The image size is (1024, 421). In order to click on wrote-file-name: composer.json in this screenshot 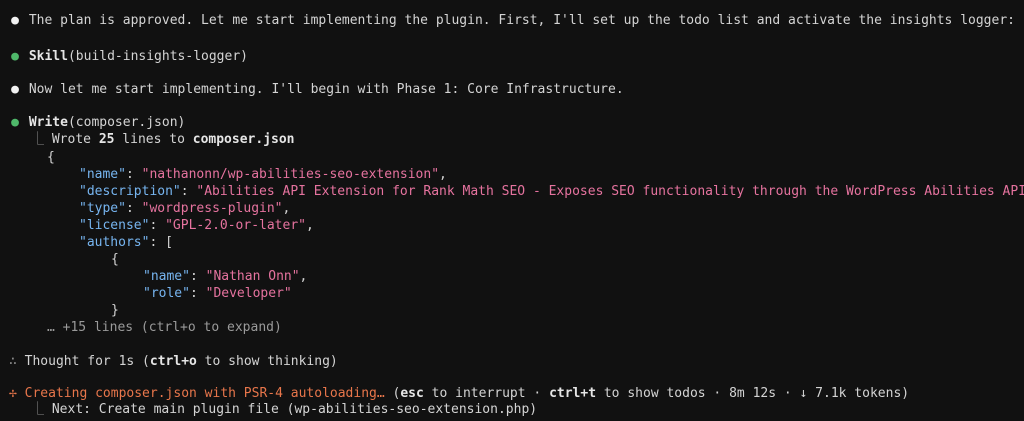, I will do `click(243, 139)`.